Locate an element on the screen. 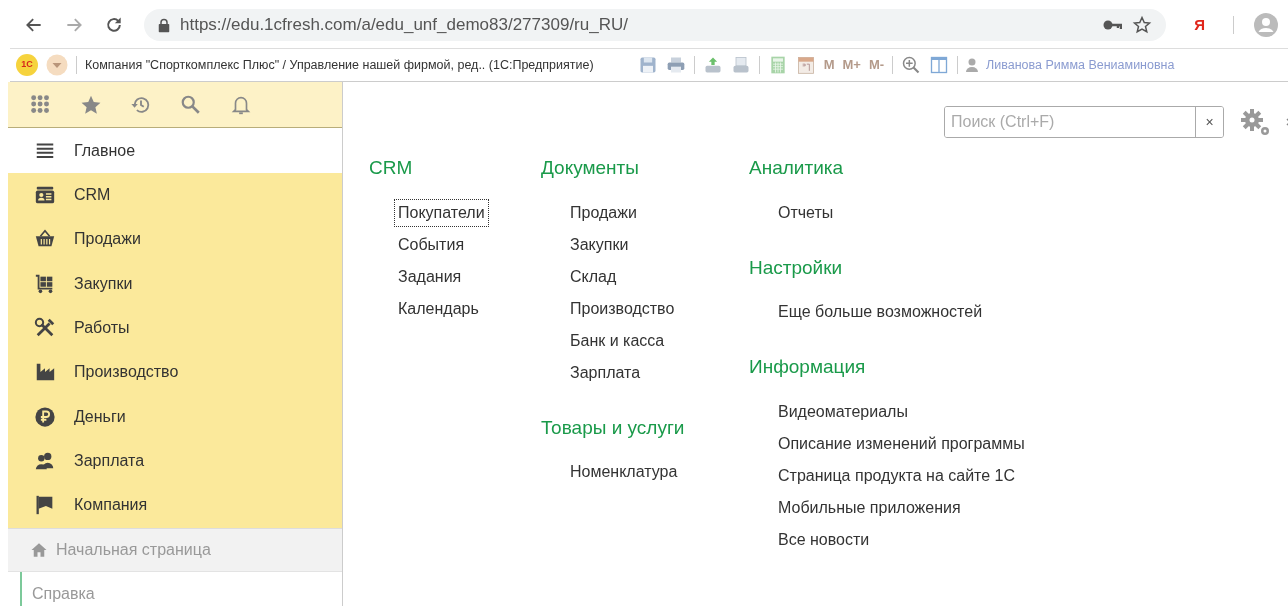  section-title: Информация is located at coordinates (808, 367).